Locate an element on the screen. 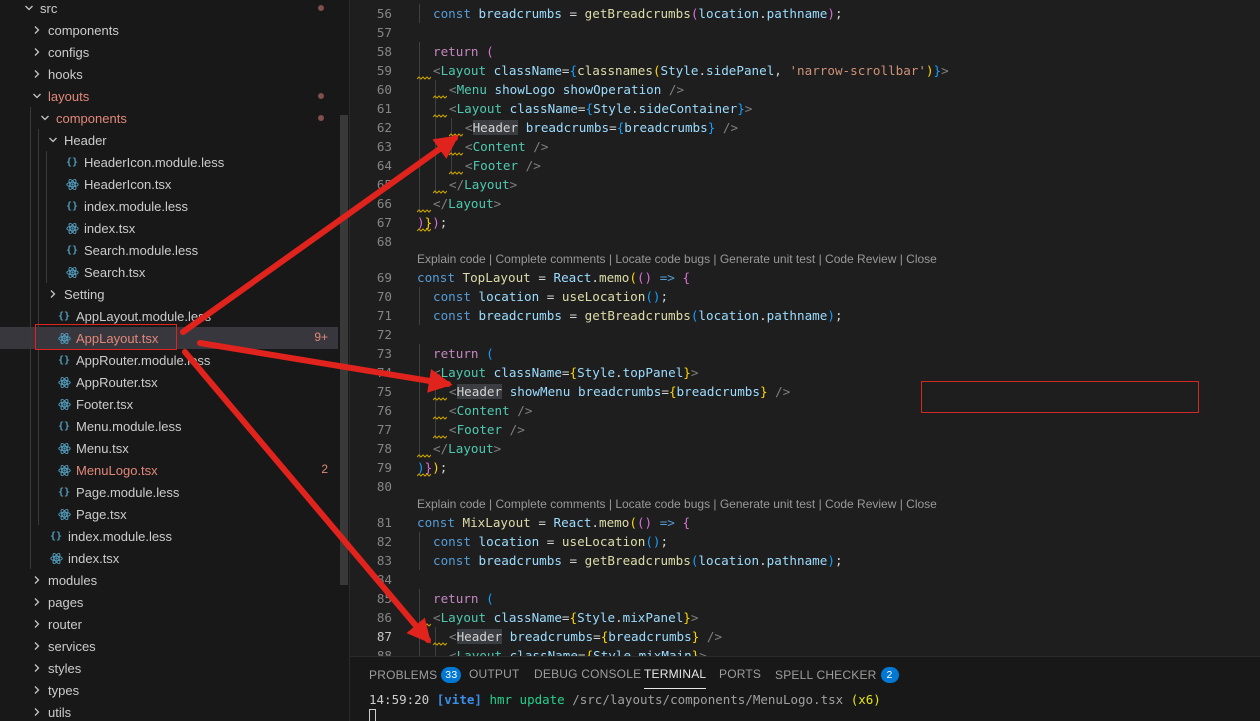 This screenshot has height=721, width=1260. file-footer-tsx: Footer.tsx is located at coordinates (169, 404).